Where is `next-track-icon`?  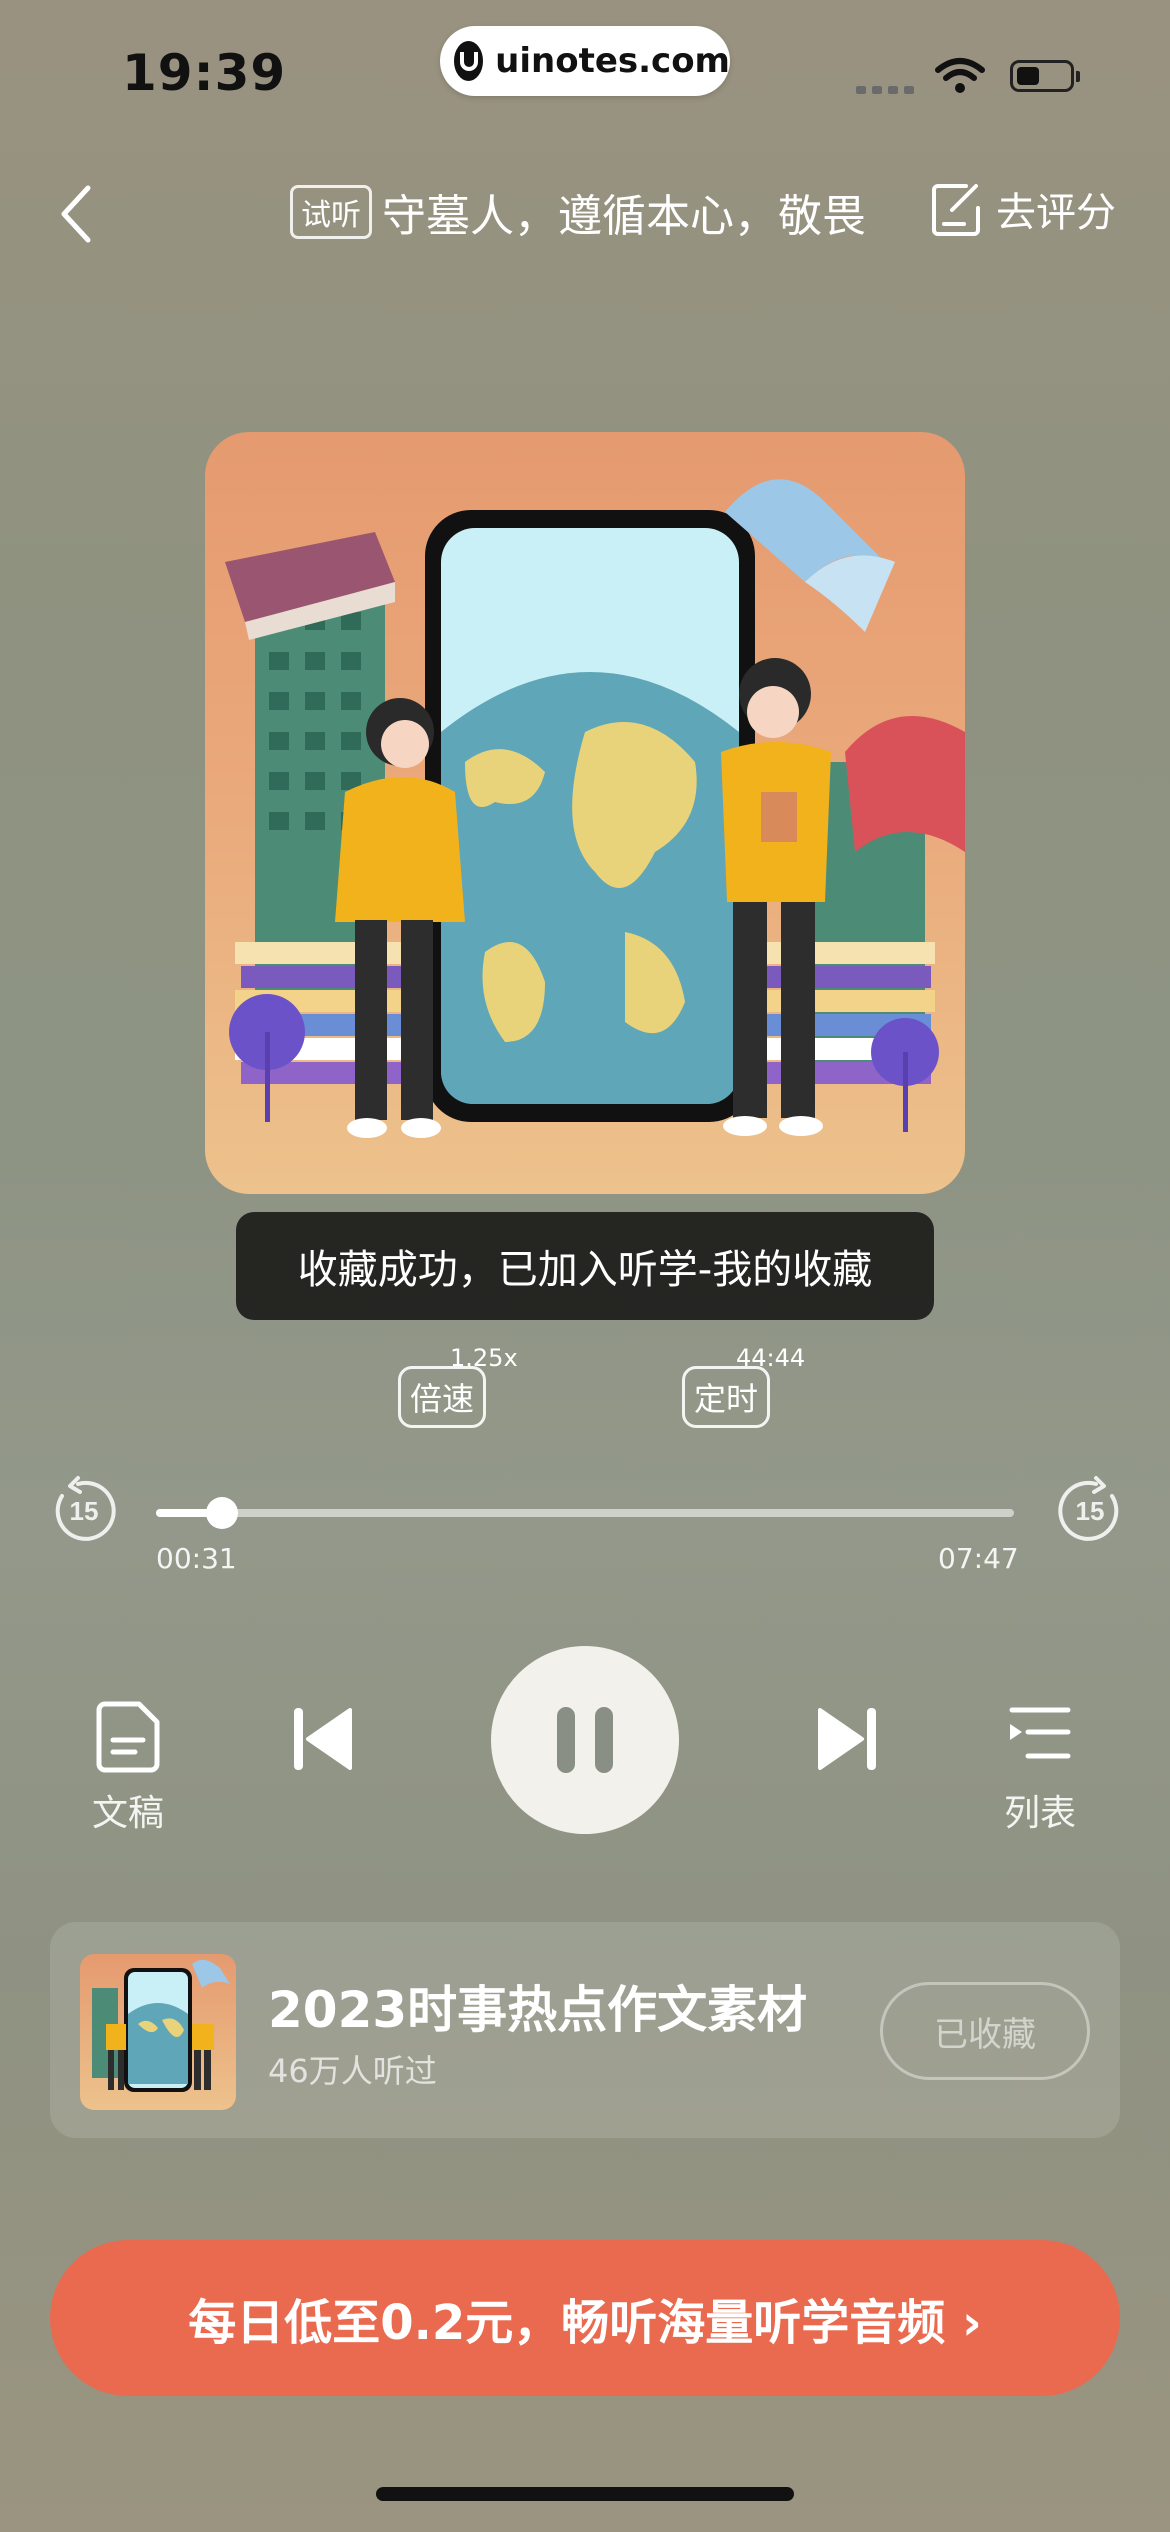
next-track-icon is located at coordinates (846, 1739).